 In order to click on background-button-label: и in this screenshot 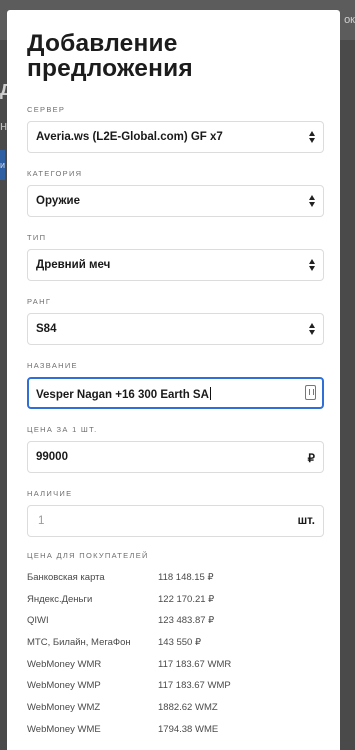, I will do `click(3, 165)`.